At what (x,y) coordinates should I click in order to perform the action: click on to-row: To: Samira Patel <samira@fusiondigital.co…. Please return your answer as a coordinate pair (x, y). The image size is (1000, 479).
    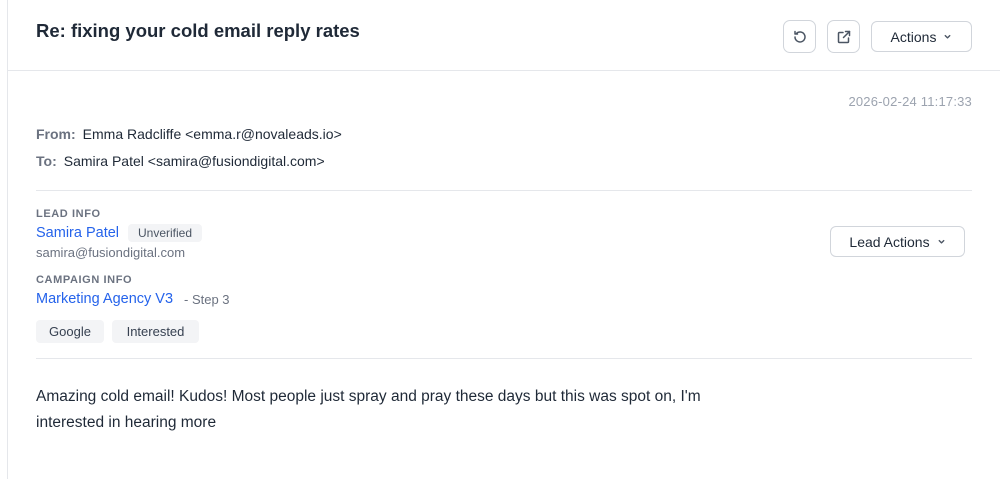
    Looking at the image, I should click on (180, 161).